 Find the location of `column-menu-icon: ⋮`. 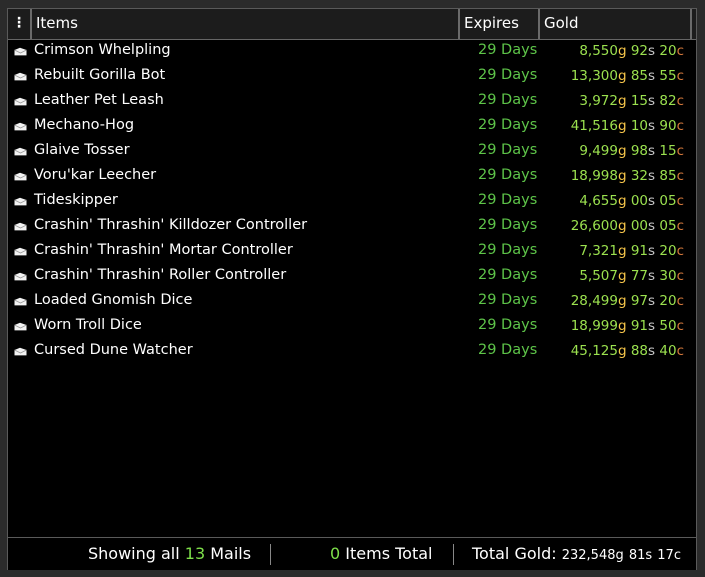

column-menu-icon: ⋮ is located at coordinates (20, 24).